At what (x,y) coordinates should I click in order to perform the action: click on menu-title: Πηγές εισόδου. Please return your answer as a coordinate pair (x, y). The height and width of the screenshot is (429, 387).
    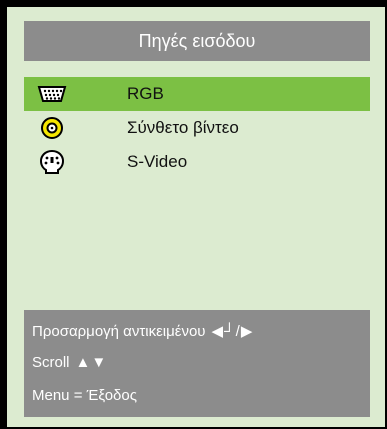
    Looking at the image, I should click on (197, 40).